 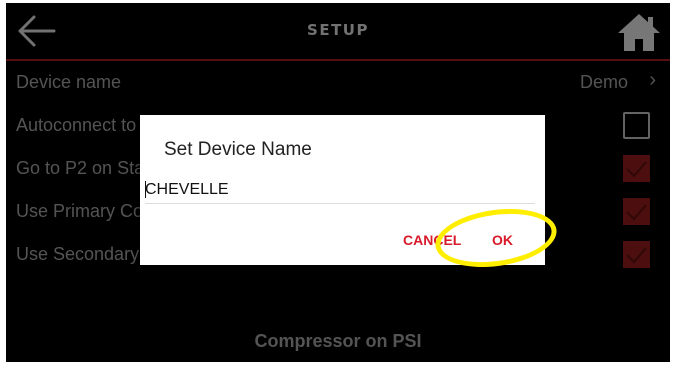 I want to click on input-underline, so click(x=340, y=203).